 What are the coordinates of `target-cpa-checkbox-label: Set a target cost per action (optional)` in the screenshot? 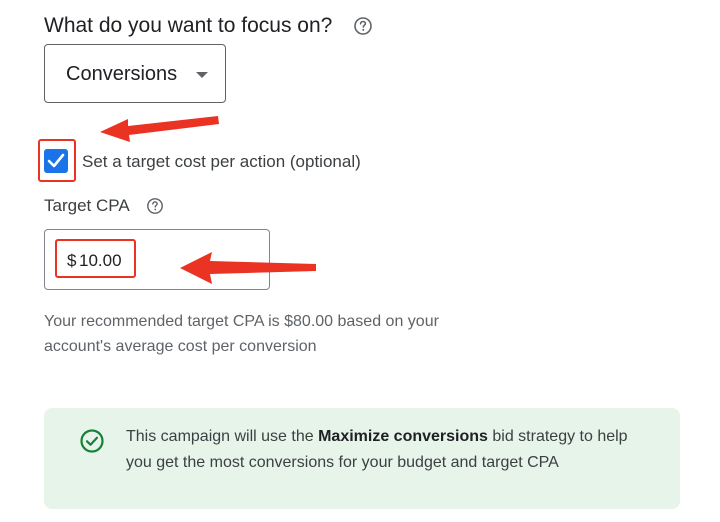 It's located at (221, 162).